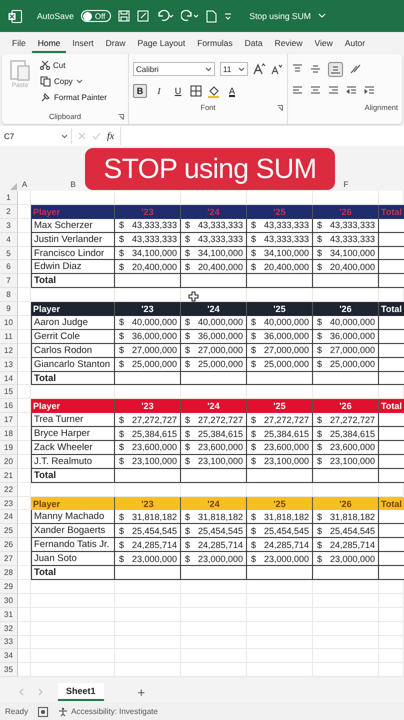 Image resolution: width=404 pixels, height=720 pixels. What do you see at coordinates (162, 43) in the screenshot?
I see `menu-tab: Page Layout` at bounding box center [162, 43].